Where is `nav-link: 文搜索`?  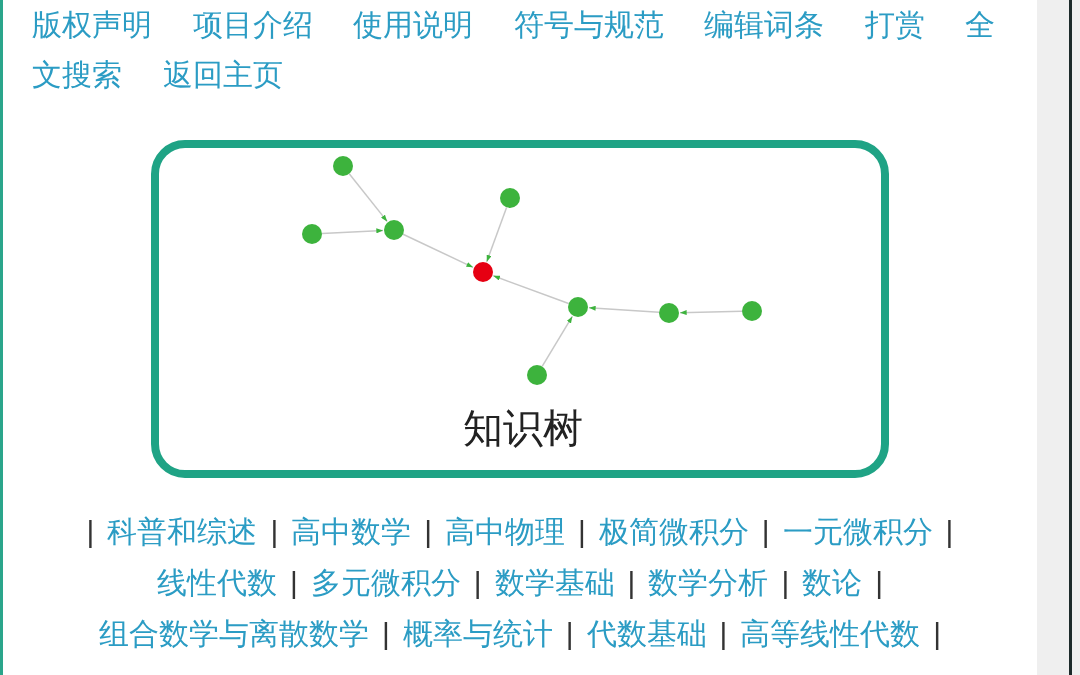
nav-link: 文搜索 is located at coordinates (77, 75).